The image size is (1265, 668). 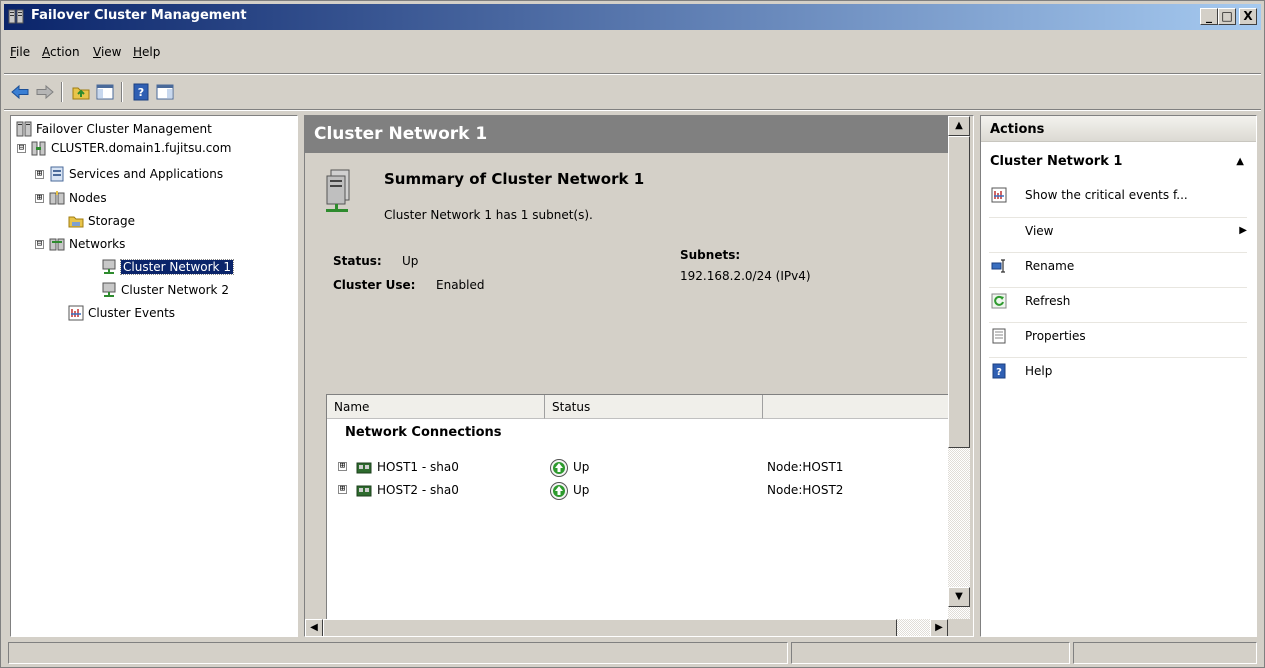 I want to click on menu-help: Help, so click(x=146, y=52).